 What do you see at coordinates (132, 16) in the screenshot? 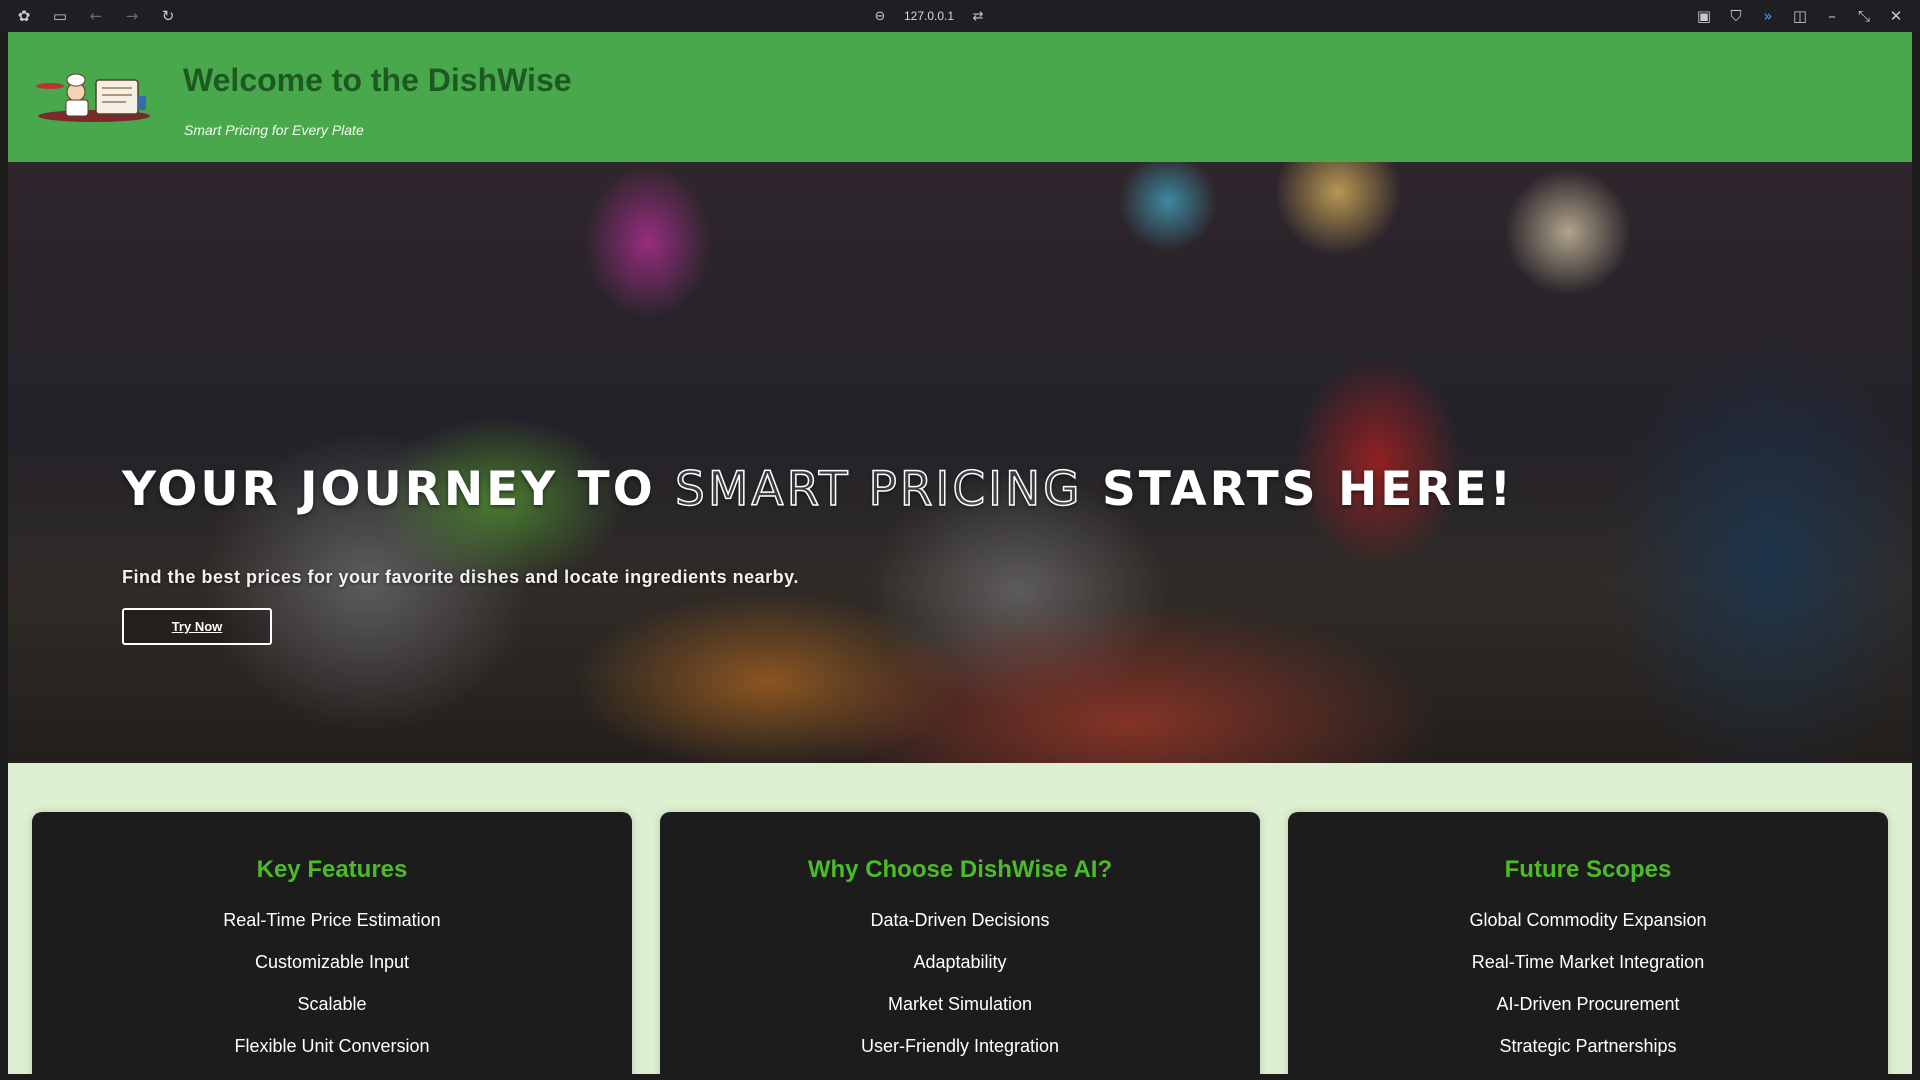
I see `forward-icon: →` at bounding box center [132, 16].